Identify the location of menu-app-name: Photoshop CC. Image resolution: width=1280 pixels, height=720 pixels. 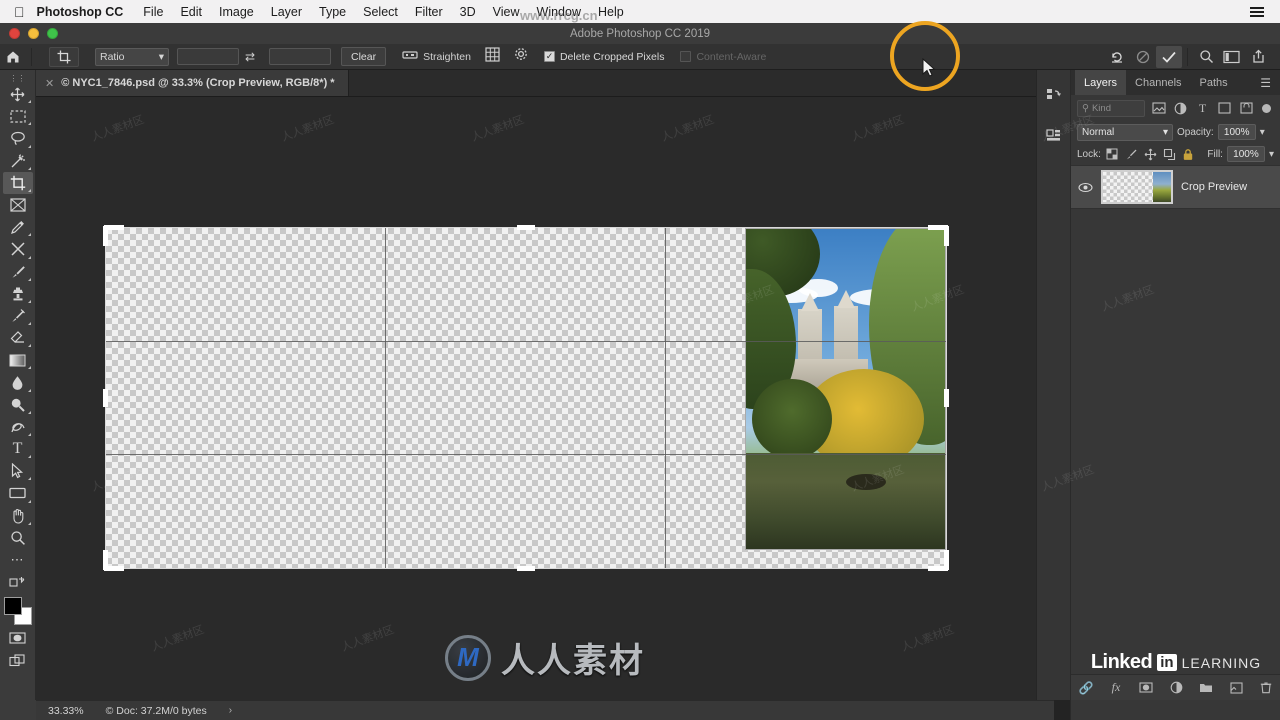
(80, 12).